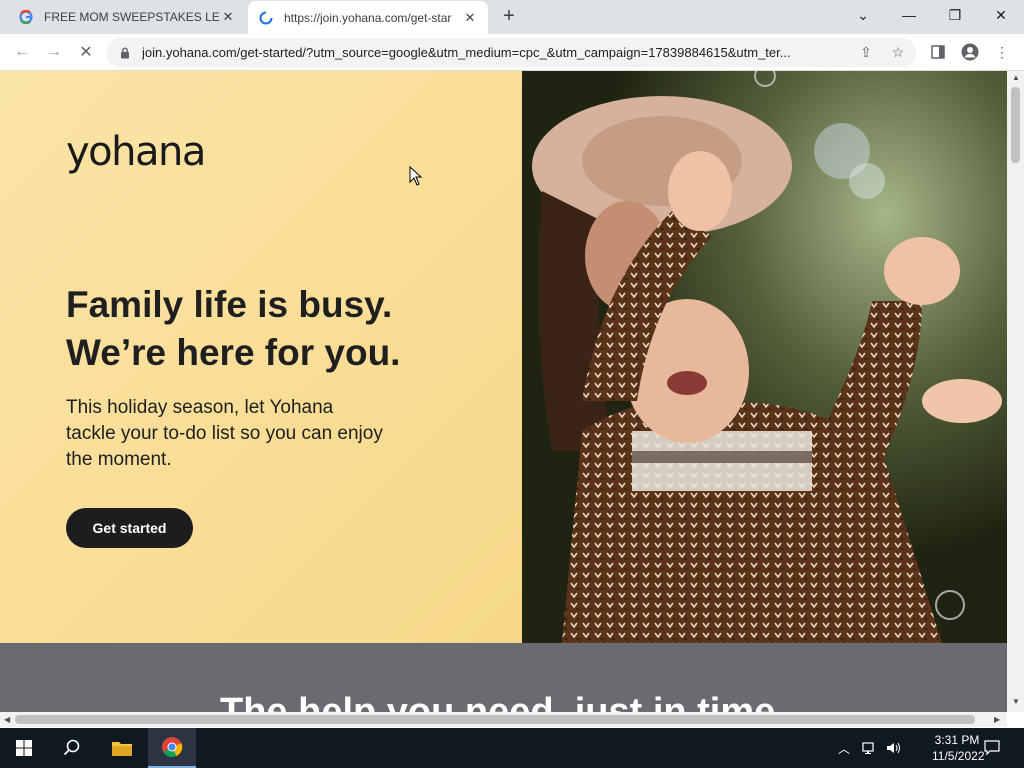  Describe the element at coordinates (7, 719) in the screenshot. I see `scroll-left-icon: ◀` at that location.